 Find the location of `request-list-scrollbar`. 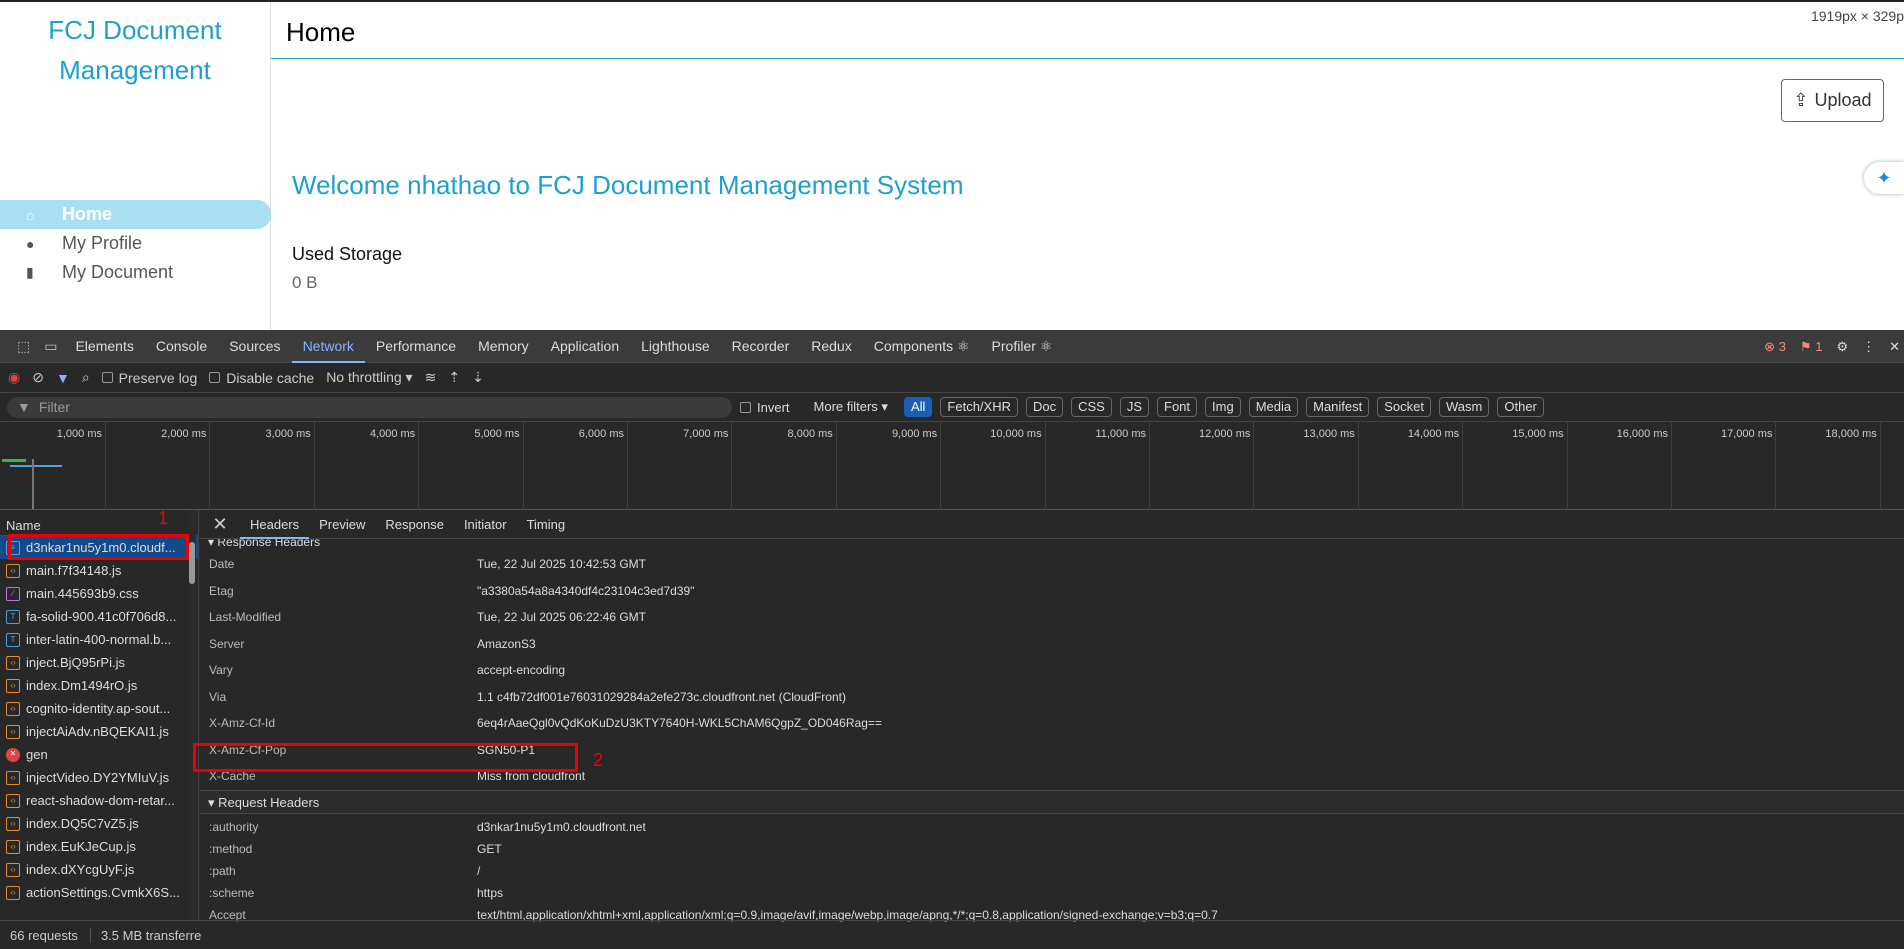

request-list-scrollbar is located at coordinates (192, 715).